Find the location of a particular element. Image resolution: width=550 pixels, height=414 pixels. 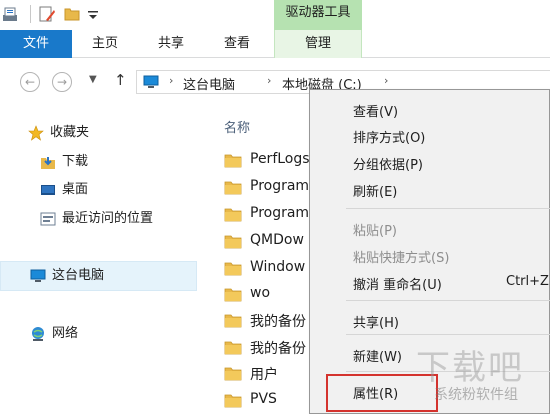

list-item: wo is located at coordinates (272, 294).